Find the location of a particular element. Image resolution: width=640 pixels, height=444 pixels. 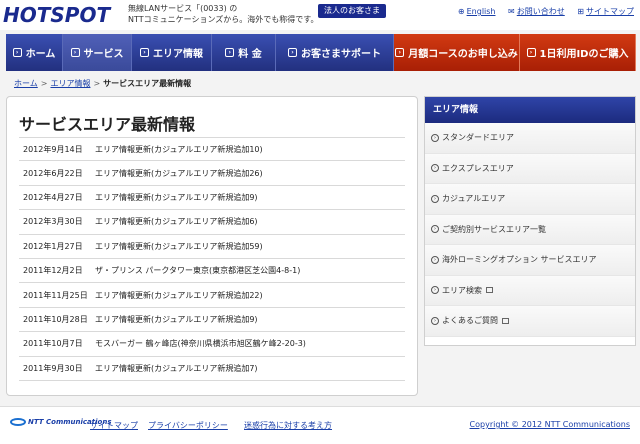

sitemap-link: ⊞ サイトマップ is located at coordinates (605, 11).